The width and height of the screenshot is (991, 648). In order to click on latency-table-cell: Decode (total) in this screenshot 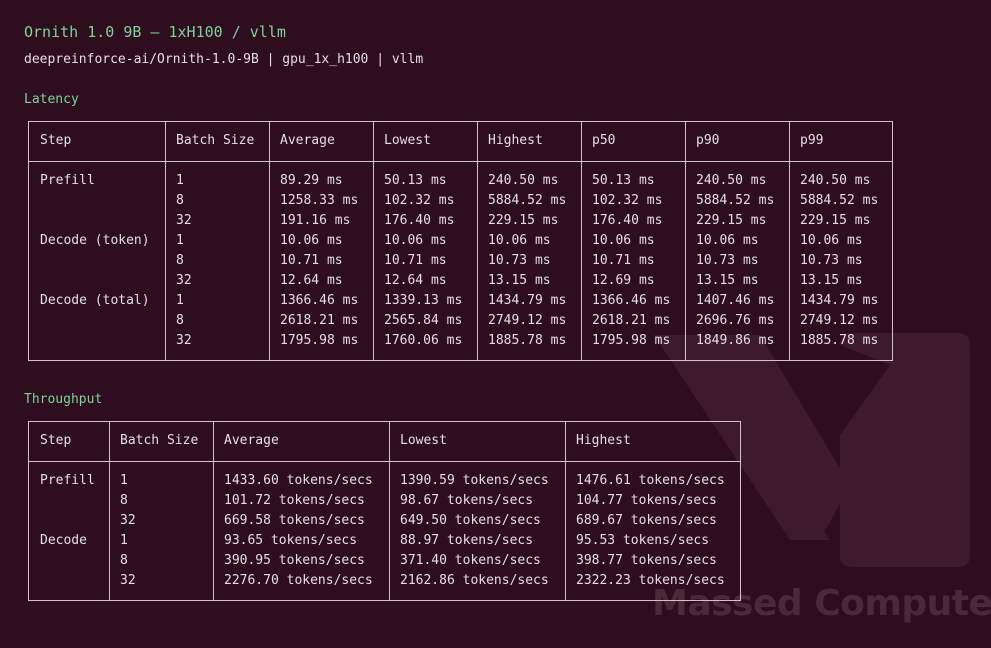, I will do `click(95, 300)`.